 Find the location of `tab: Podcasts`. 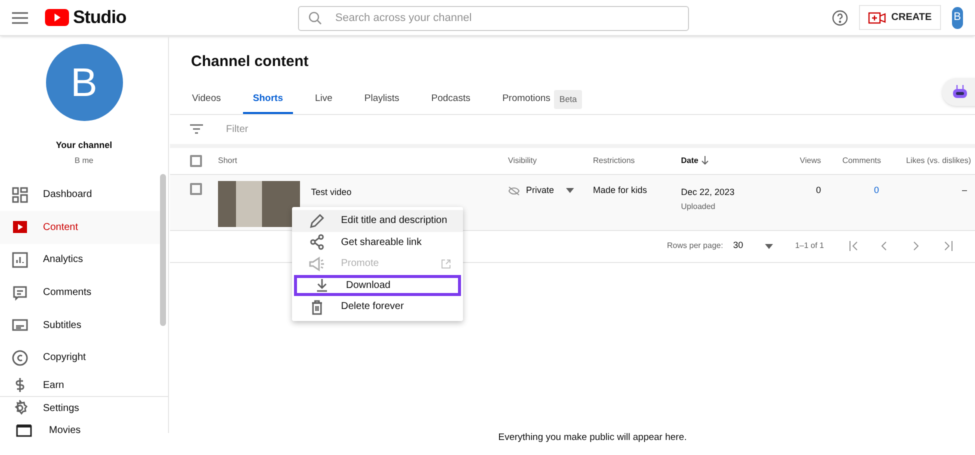

tab: Podcasts is located at coordinates (450, 99).